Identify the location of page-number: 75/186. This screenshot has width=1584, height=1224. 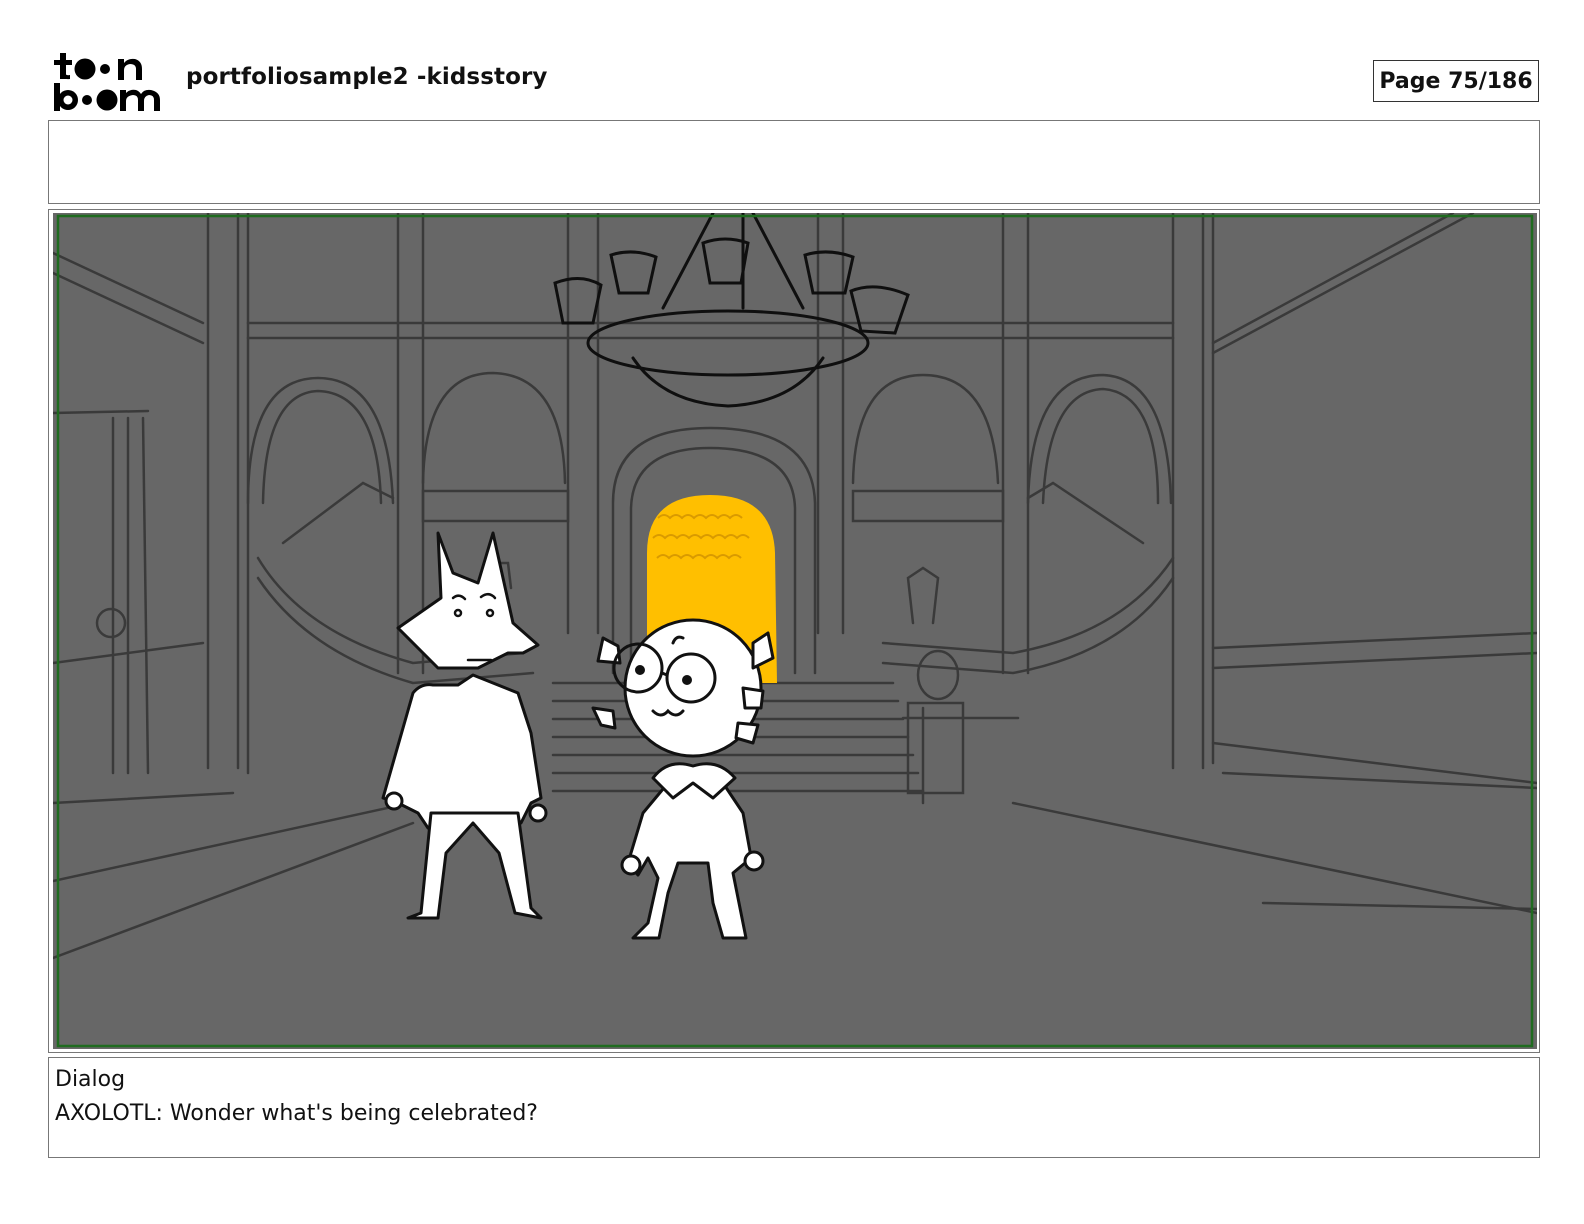
(1490, 81).